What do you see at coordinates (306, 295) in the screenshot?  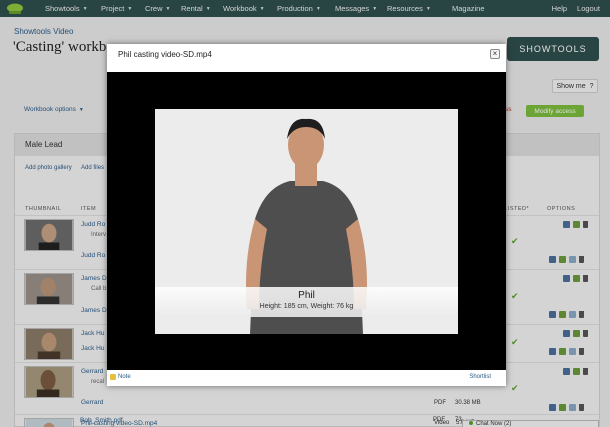 I see `caption-name: Phil` at bounding box center [306, 295].